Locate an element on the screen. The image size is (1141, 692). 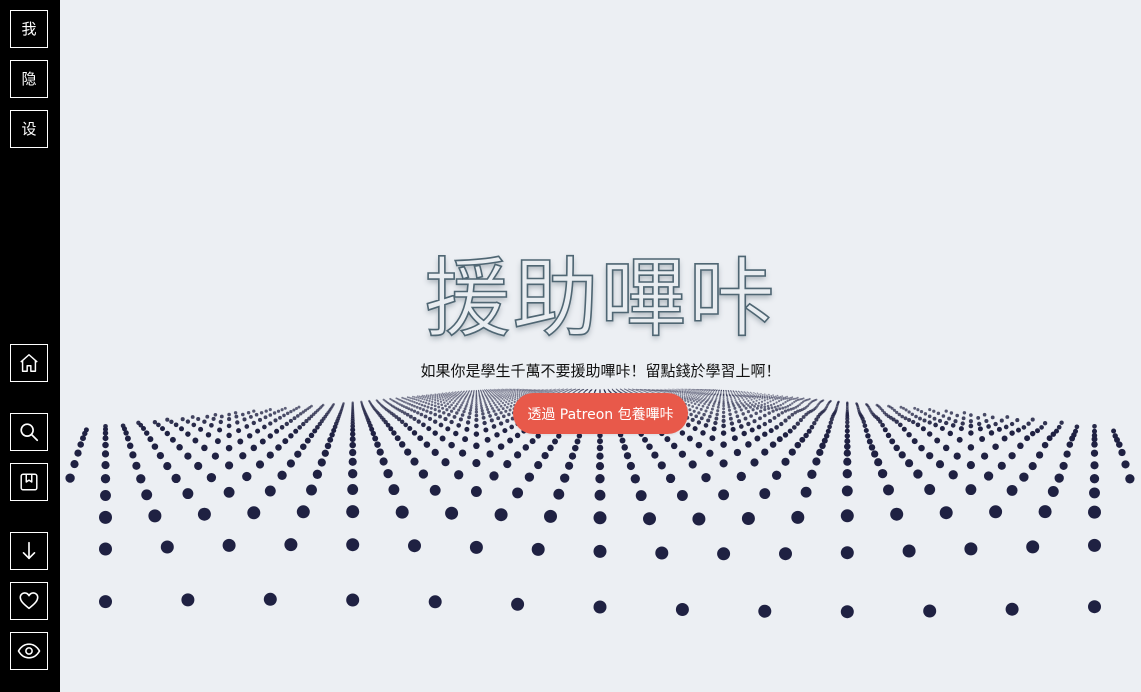
heart-icon is located at coordinates (29, 601).